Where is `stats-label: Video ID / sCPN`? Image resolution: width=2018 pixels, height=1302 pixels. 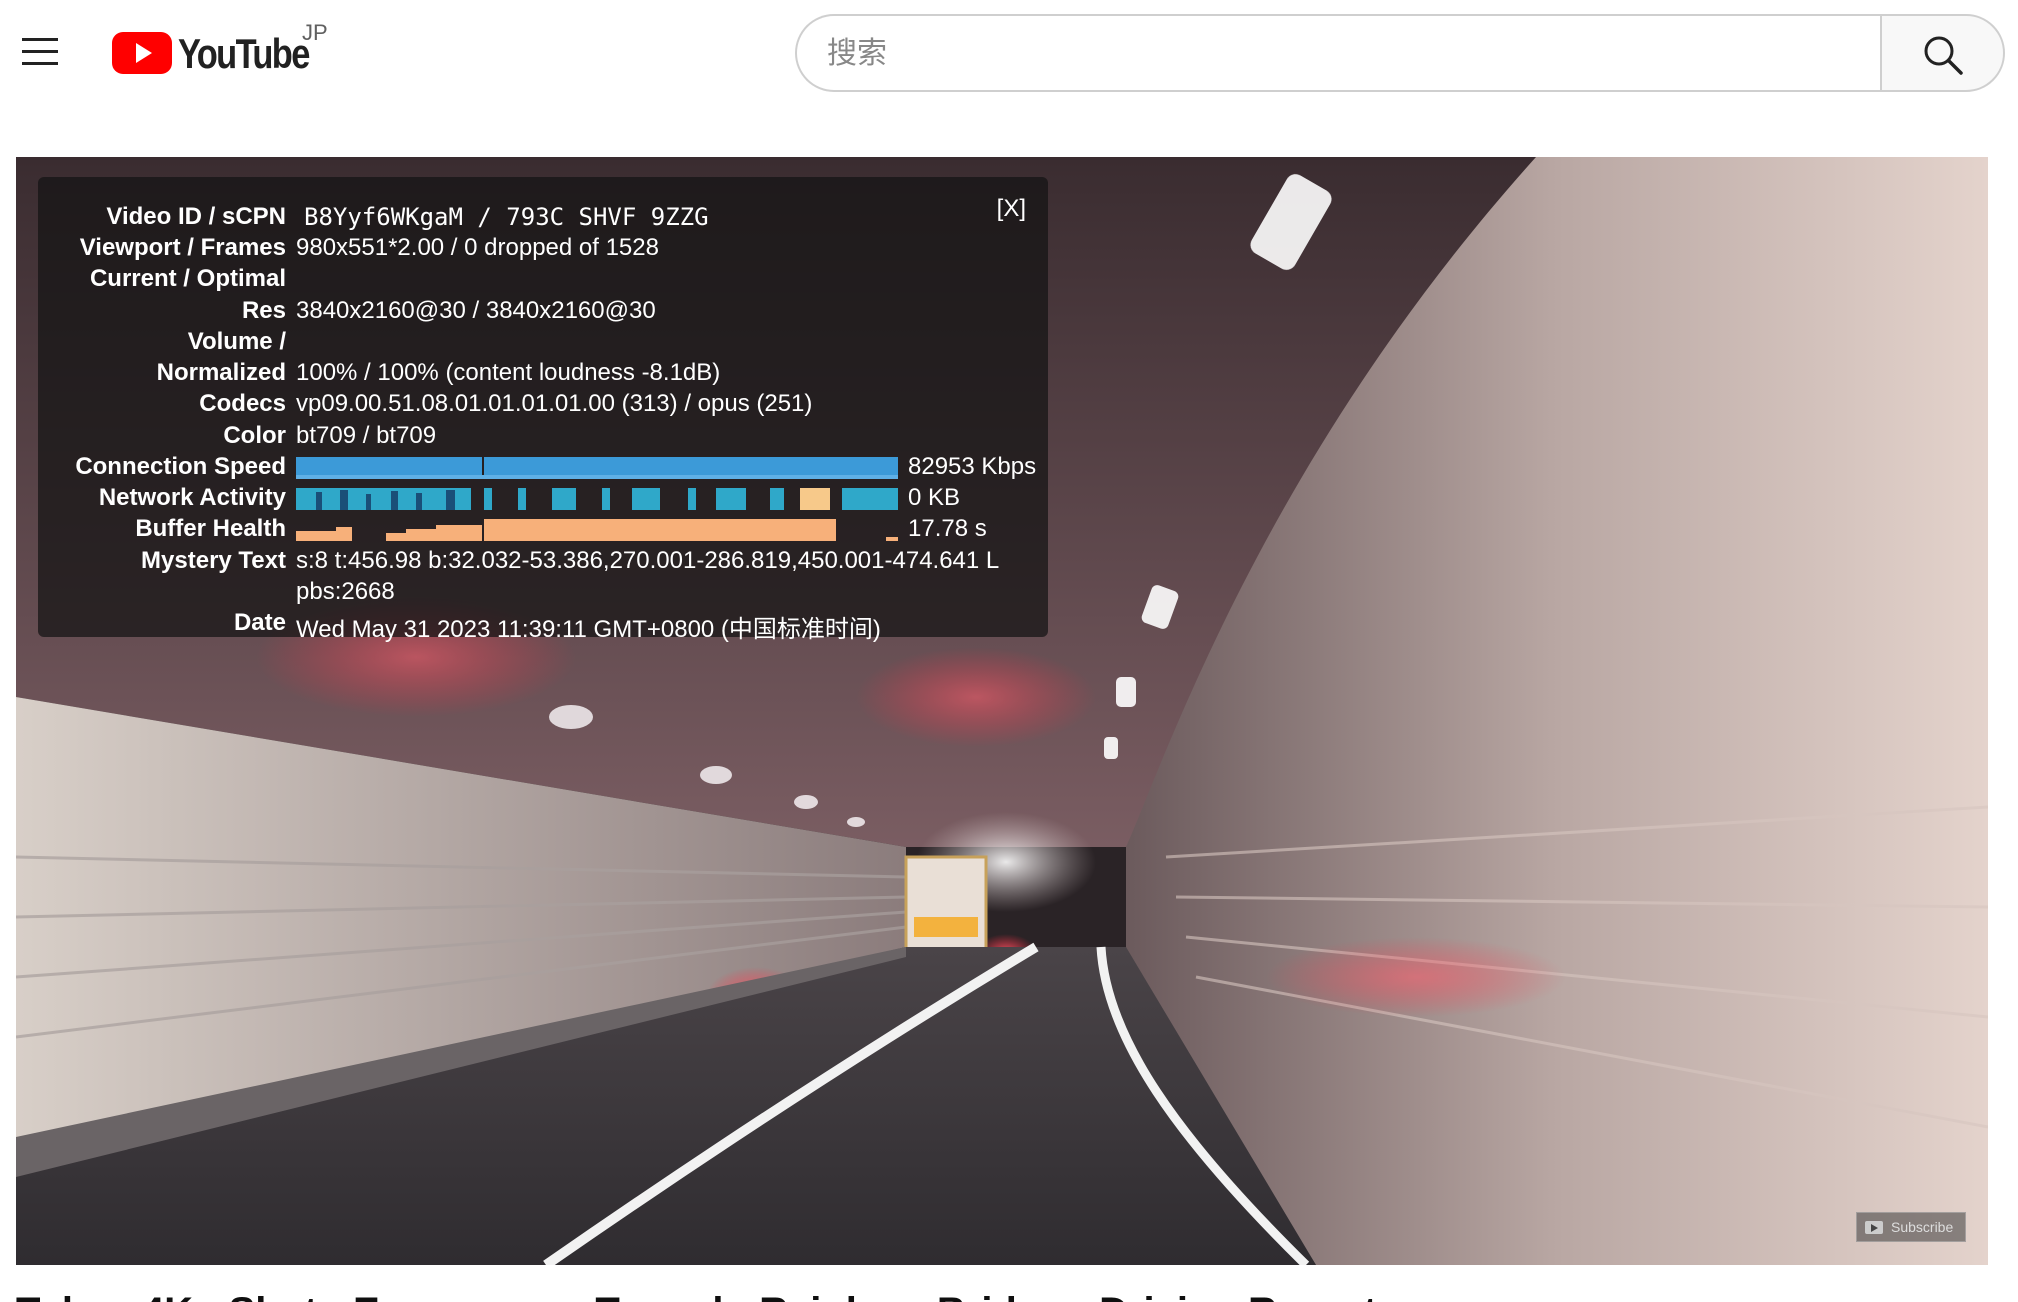 stats-label: Video ID / sCPN is located at coordinates (196, 216).